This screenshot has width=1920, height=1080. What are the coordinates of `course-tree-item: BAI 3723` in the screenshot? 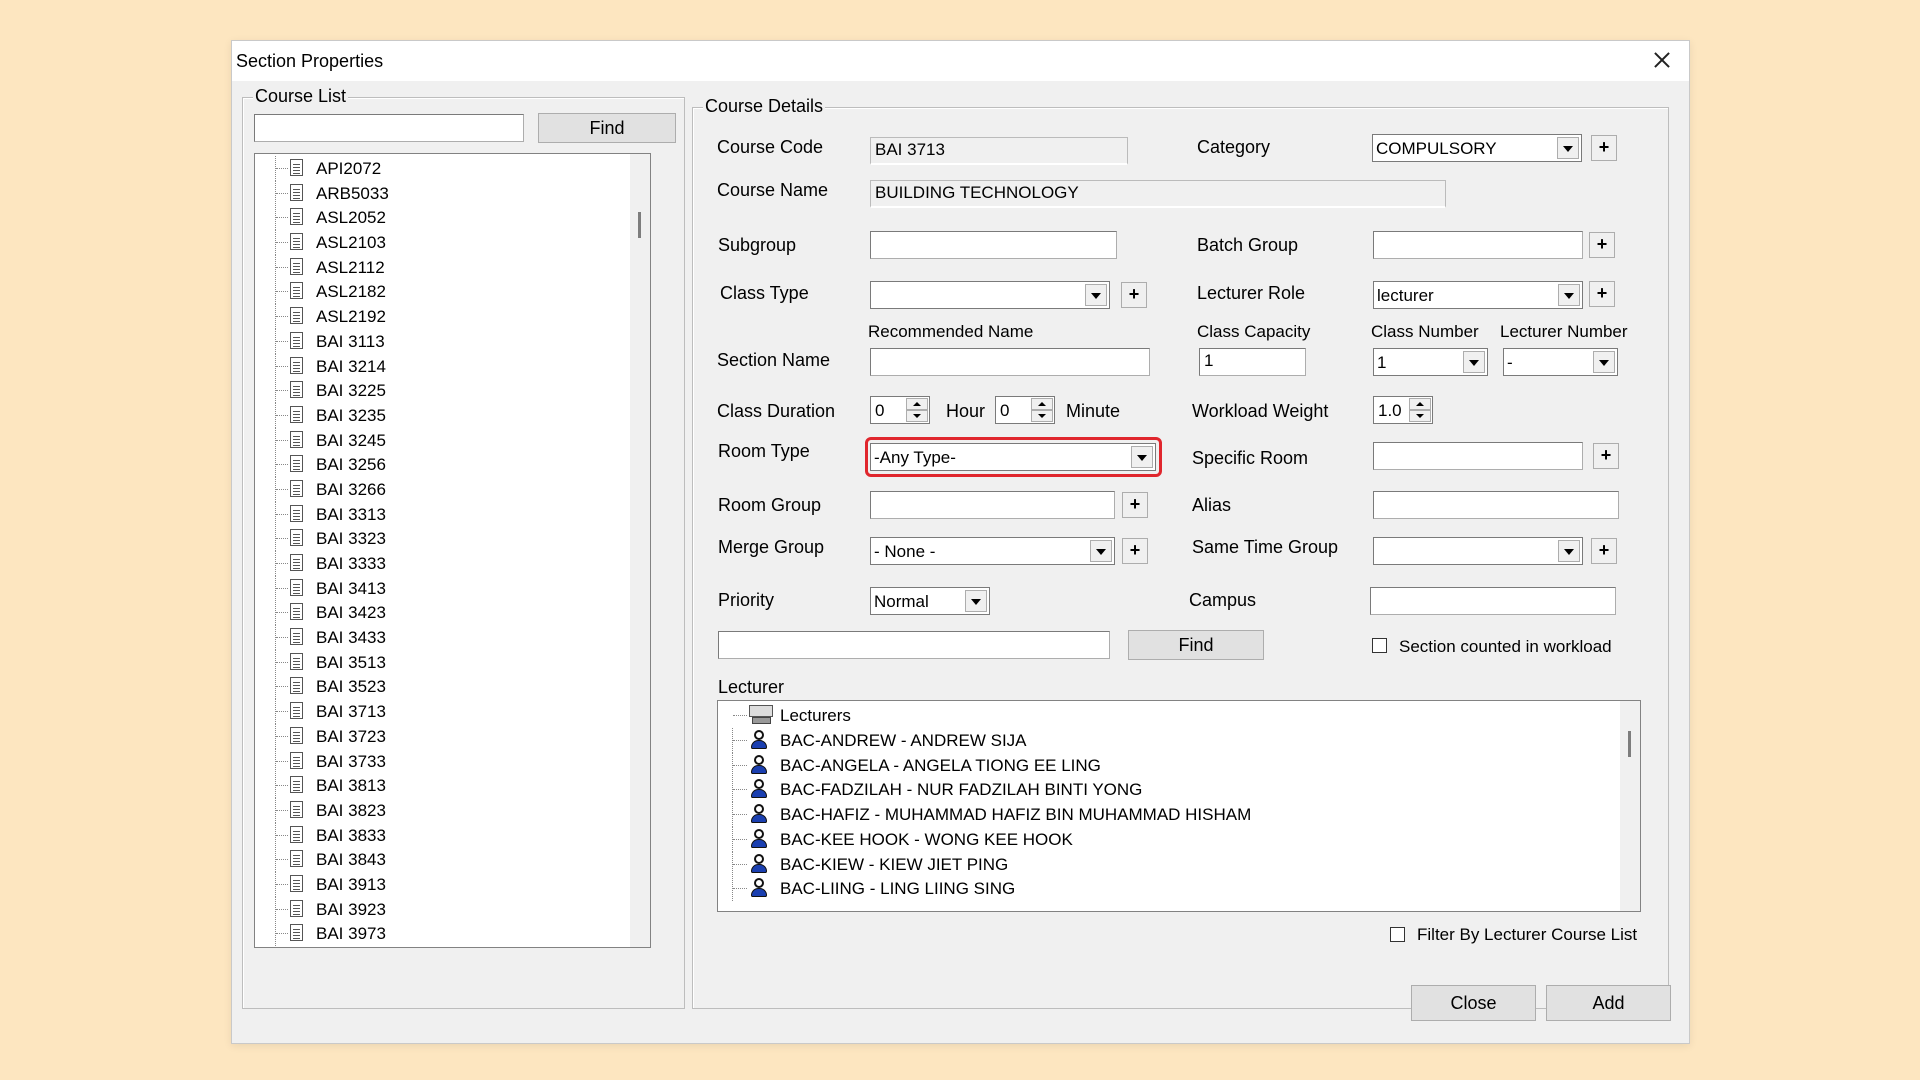 It's located at (435, 736).